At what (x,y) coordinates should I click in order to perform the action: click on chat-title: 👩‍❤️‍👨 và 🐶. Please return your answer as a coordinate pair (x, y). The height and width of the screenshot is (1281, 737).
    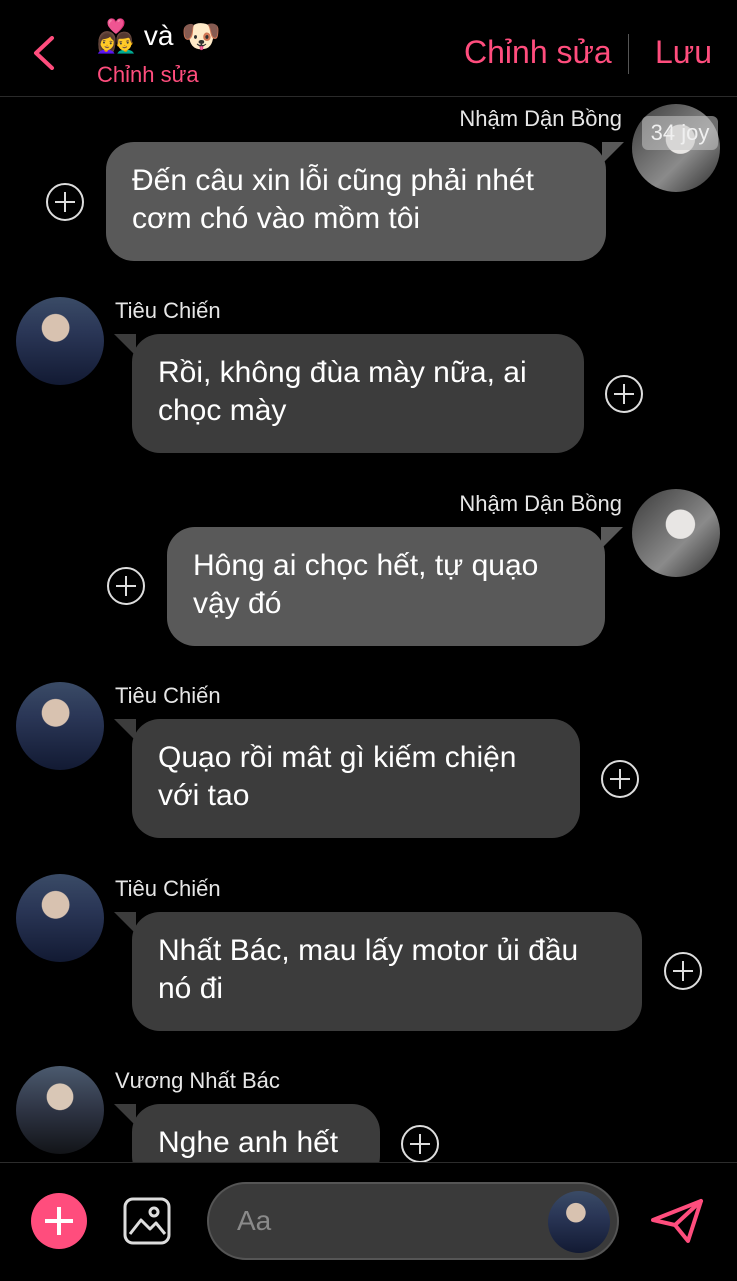
    Looking at the image, I should click on (158, 36).